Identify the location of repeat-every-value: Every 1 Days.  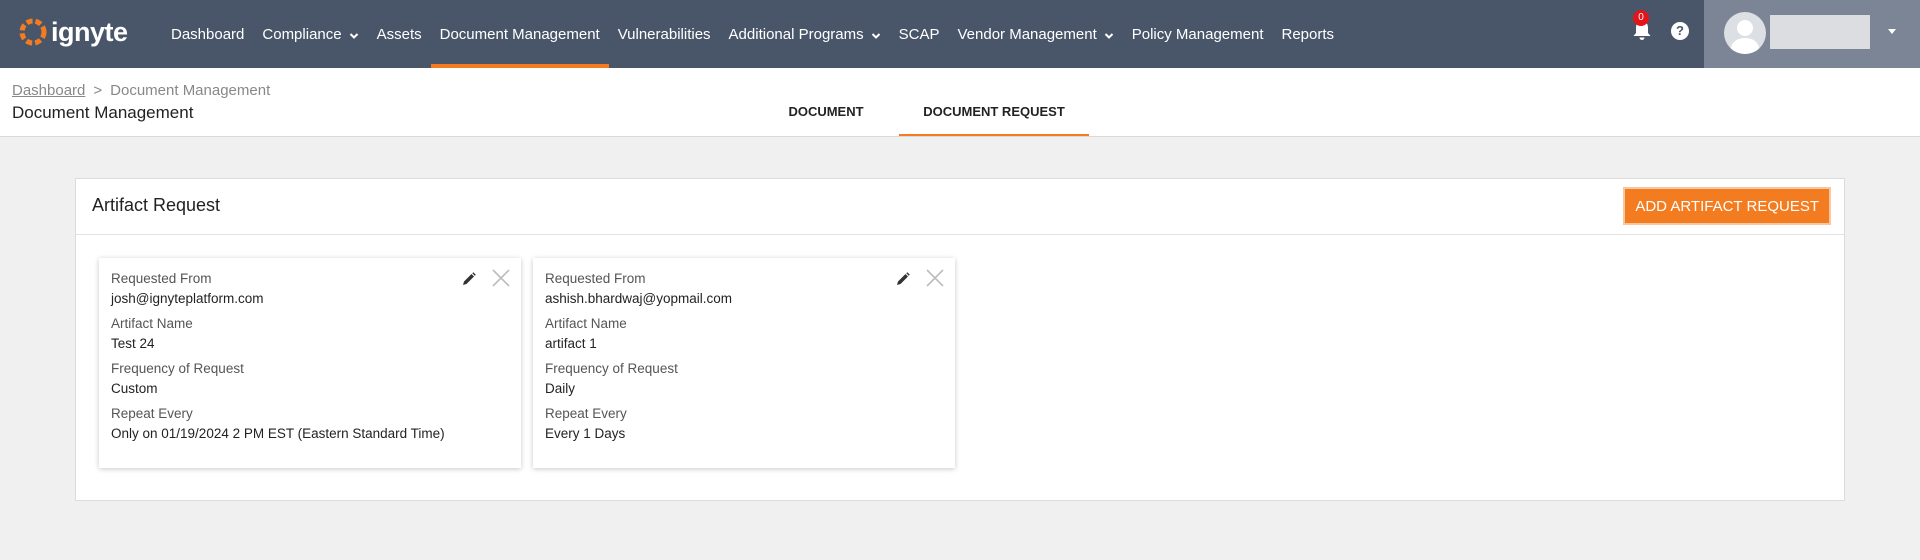
(585, 433).